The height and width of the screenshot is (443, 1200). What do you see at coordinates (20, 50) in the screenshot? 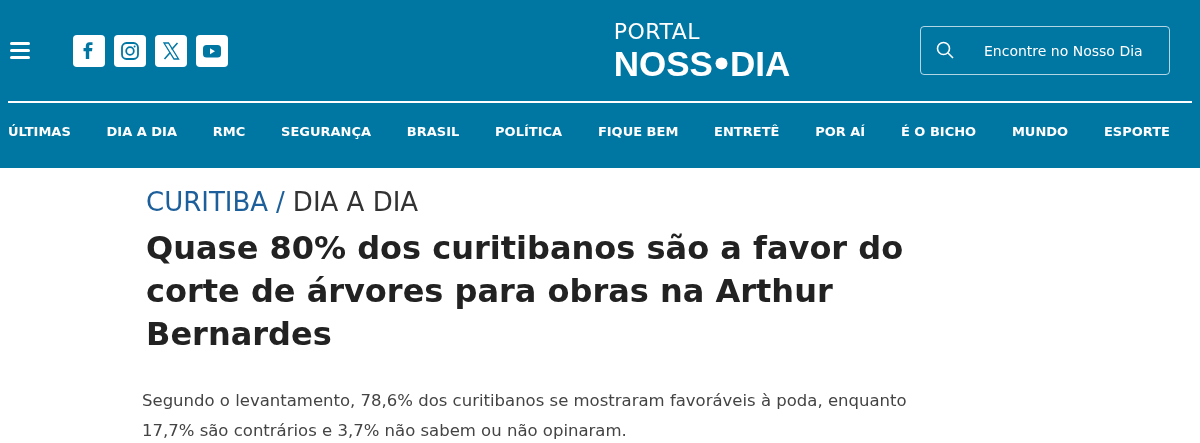
I see `menu-icon` at bounding box center [20, 50].